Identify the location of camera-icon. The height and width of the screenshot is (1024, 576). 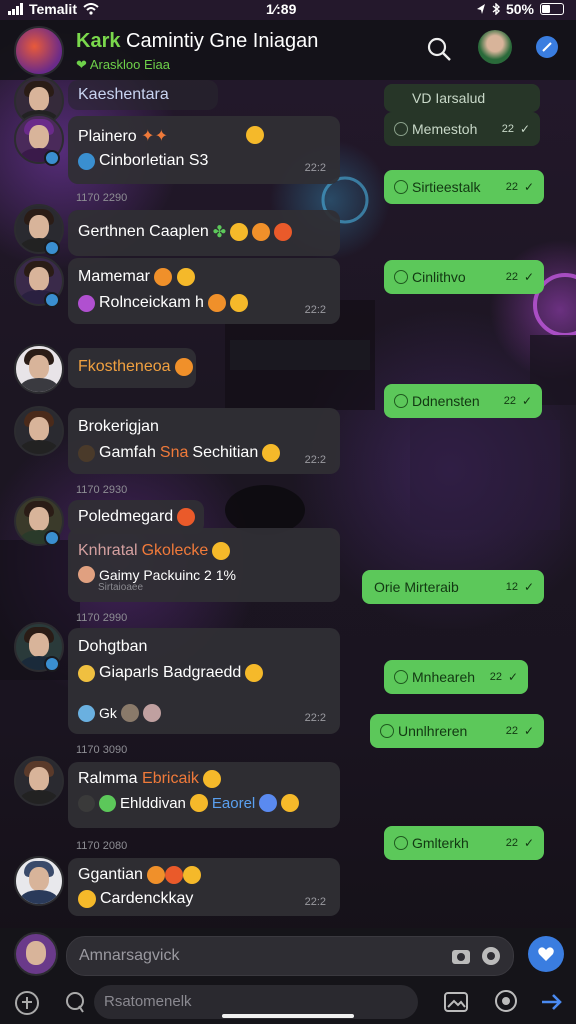
(461, 956).